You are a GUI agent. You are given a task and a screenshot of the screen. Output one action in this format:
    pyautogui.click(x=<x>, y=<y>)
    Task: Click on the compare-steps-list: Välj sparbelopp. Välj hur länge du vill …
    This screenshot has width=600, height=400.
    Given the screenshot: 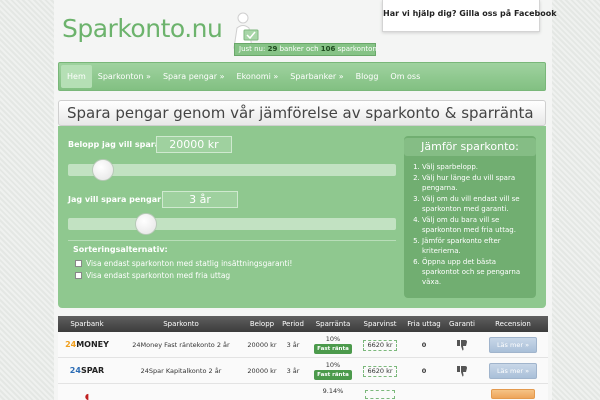 What is the action you would take?
    pyautogui.click(x=472, y=225)
    